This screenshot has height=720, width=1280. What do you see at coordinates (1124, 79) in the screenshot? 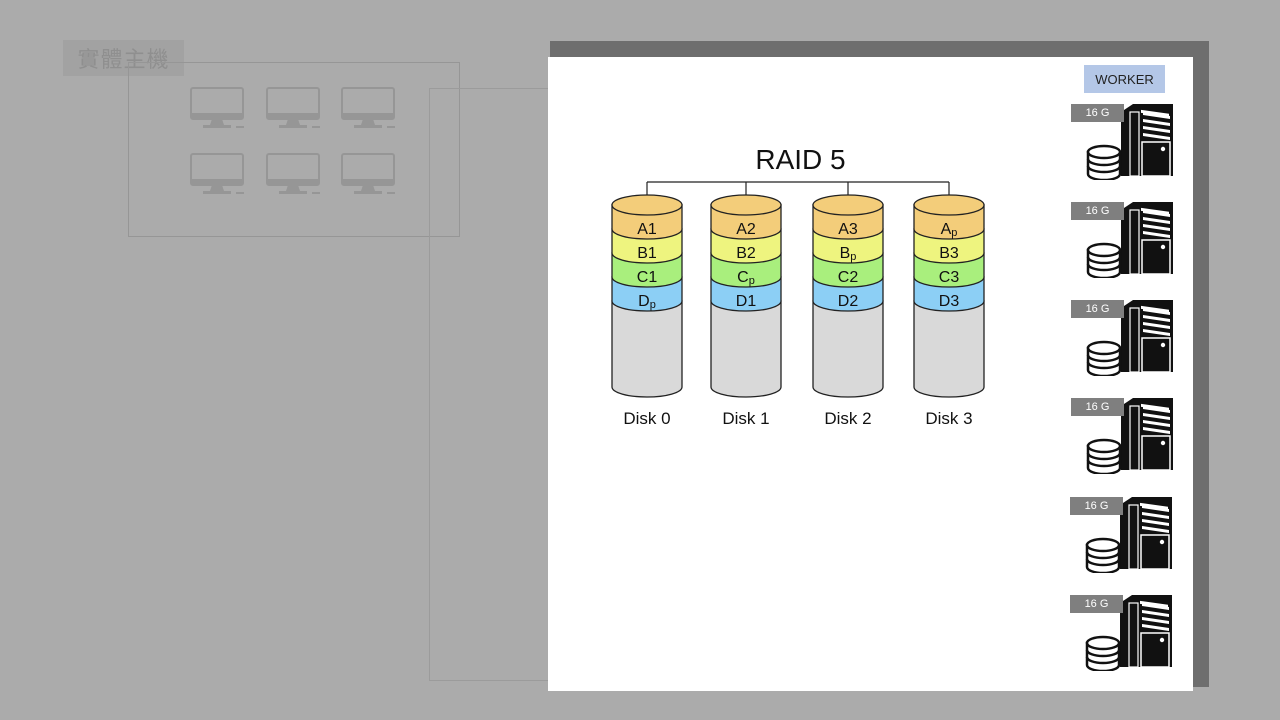
I see `worker-badge: WORKER` at bounding box center [1124, 79].